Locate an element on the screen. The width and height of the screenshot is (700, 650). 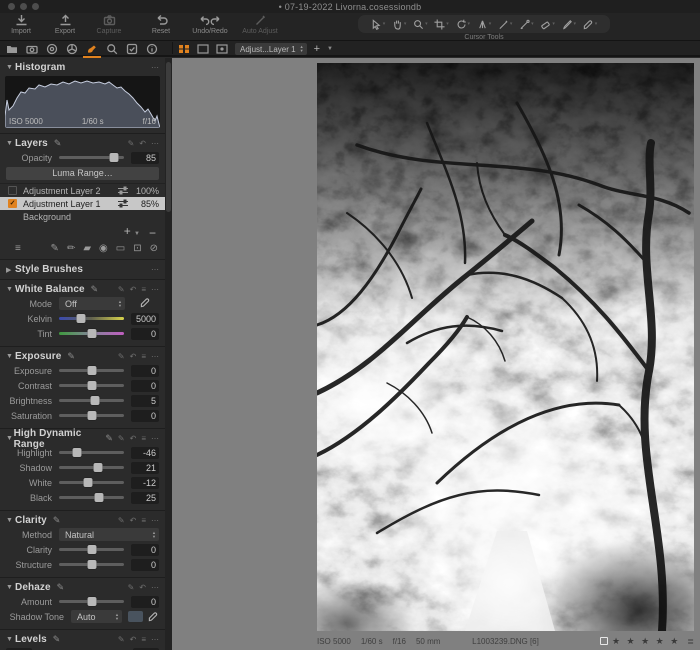
star-rating: ★ ★ ★ ★ ★ is located at coordinates (646, 641).